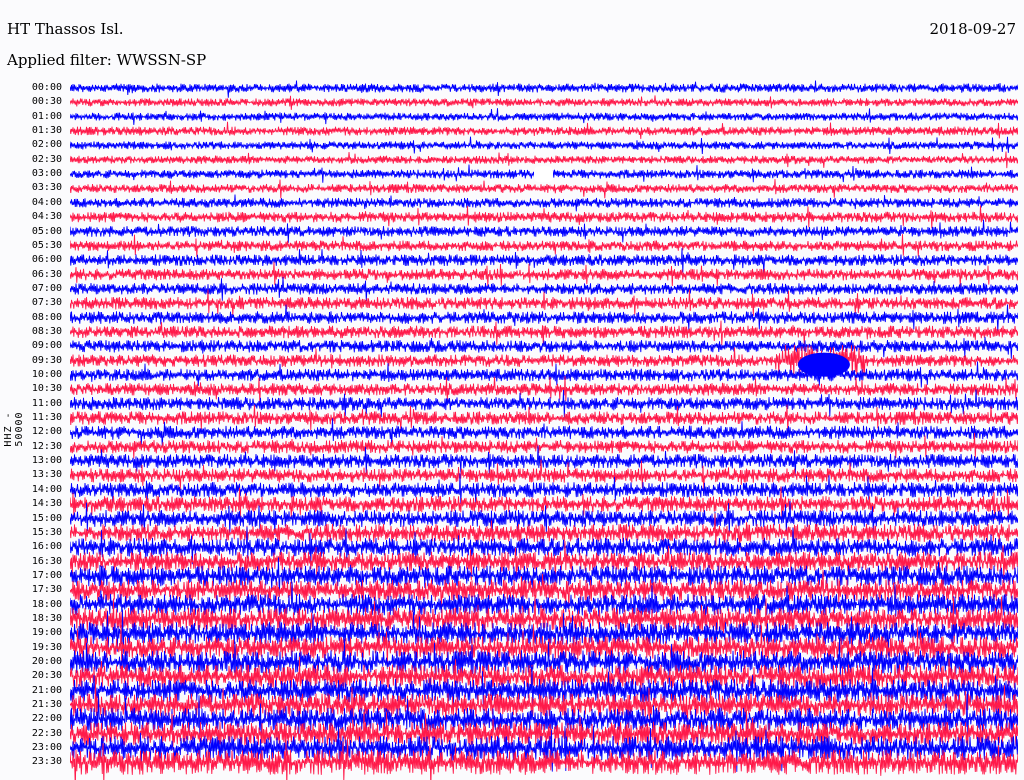 This screenshot has height=780, width=1024. What do you see at coordinates (46, 403) in the screenshot?
I see `time-label: 11:00` at bounding box center [46, 403].